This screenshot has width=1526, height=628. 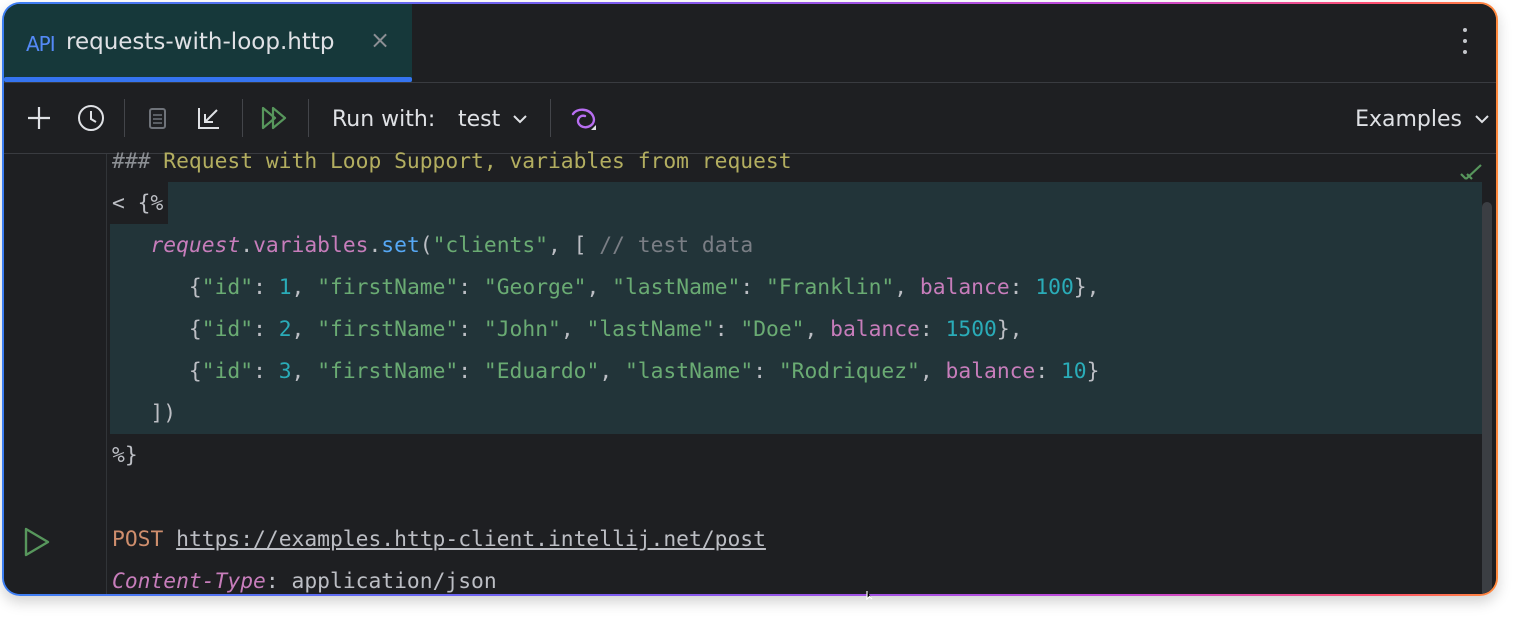 What do you see at coordinates (380, 40) in the screenshot?
I see `tab-close-icon: ×` at bounding box center [380, 40].